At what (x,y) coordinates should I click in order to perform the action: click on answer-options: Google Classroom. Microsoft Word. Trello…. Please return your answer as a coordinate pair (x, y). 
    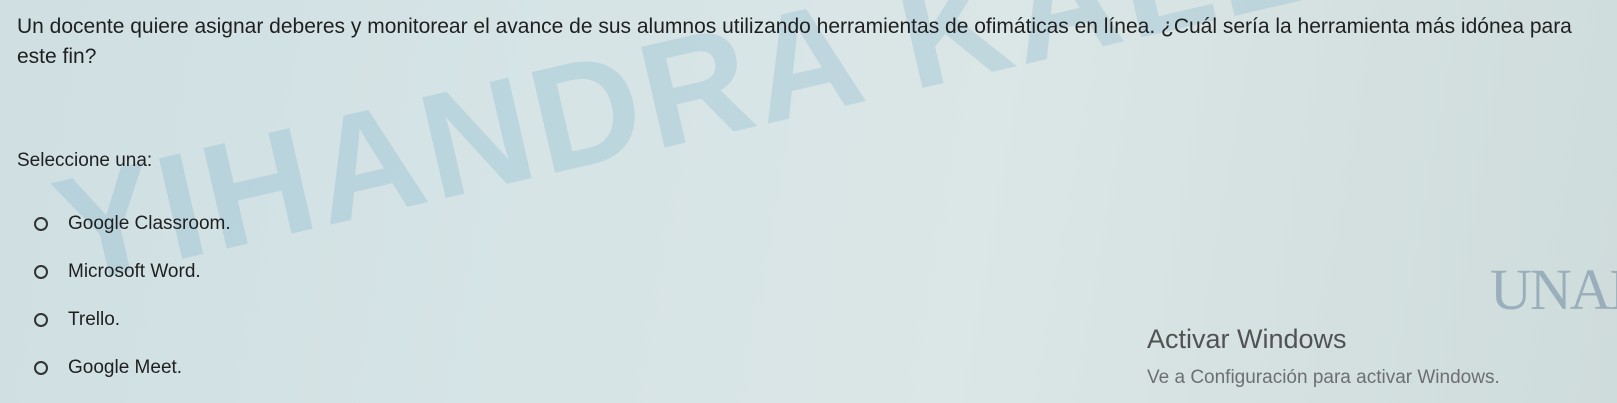
    Looking at the image, I should click on (132, 296).